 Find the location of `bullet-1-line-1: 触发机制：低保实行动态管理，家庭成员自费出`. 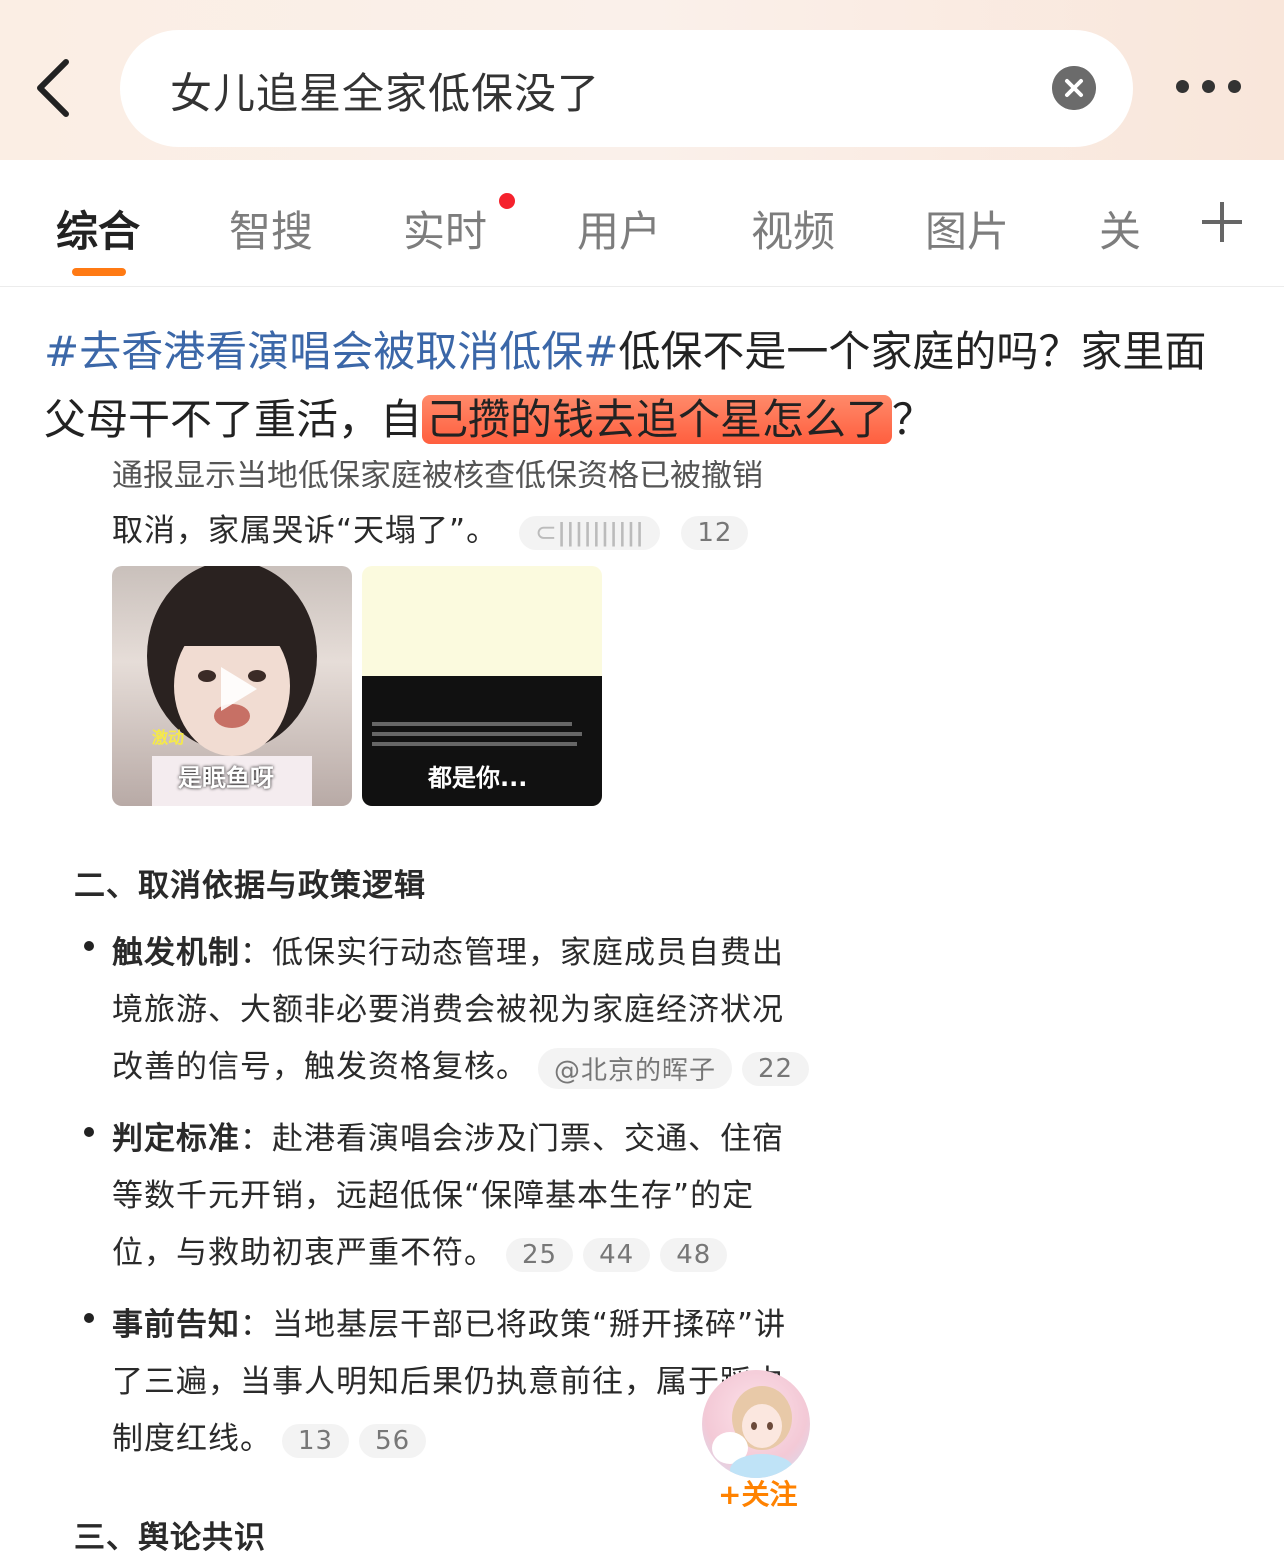

bullet-1-line-1: 触发机制：低保实行动态管理，家庭成员自费出 is located at coordinates (448, 949).